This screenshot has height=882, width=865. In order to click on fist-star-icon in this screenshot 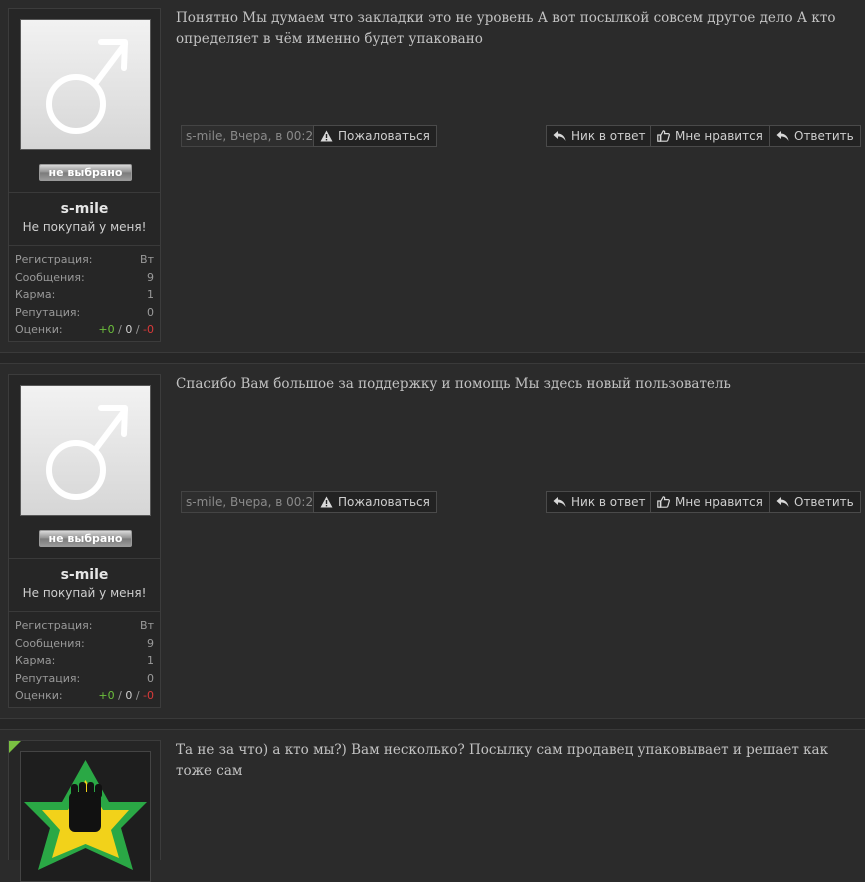, I will do `click(85, 816)`.